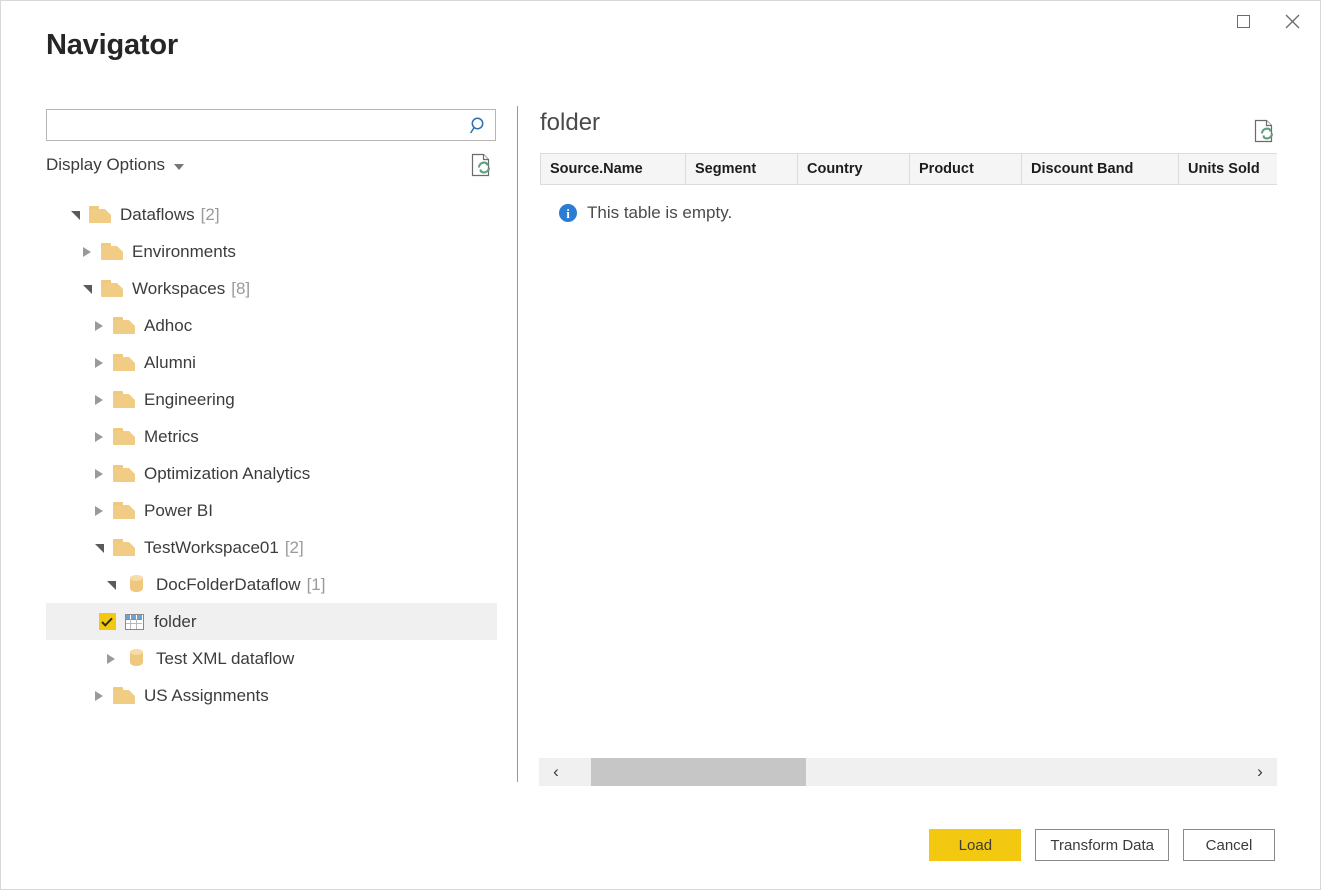 Image resolution: width=1321 pixels, height=890 pixels. I want to click on preview-title: folder, so click(570, 122).